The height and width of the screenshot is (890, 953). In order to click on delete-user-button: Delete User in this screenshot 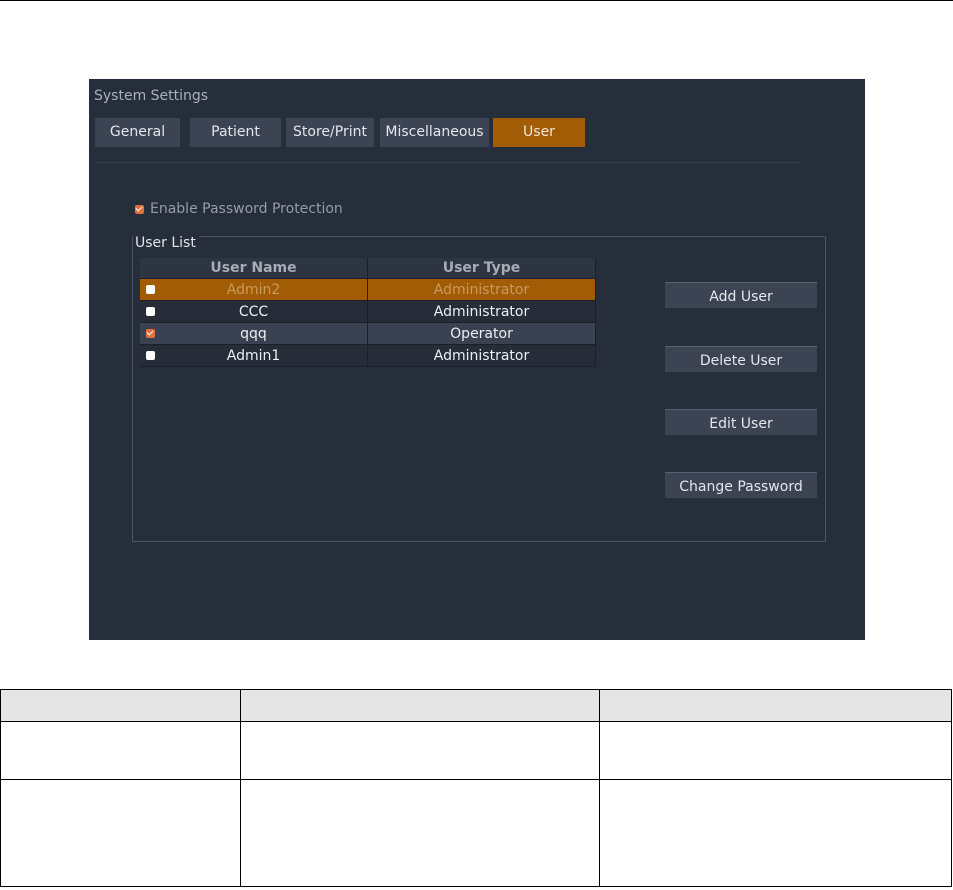, I will do `click(741, 359)`.